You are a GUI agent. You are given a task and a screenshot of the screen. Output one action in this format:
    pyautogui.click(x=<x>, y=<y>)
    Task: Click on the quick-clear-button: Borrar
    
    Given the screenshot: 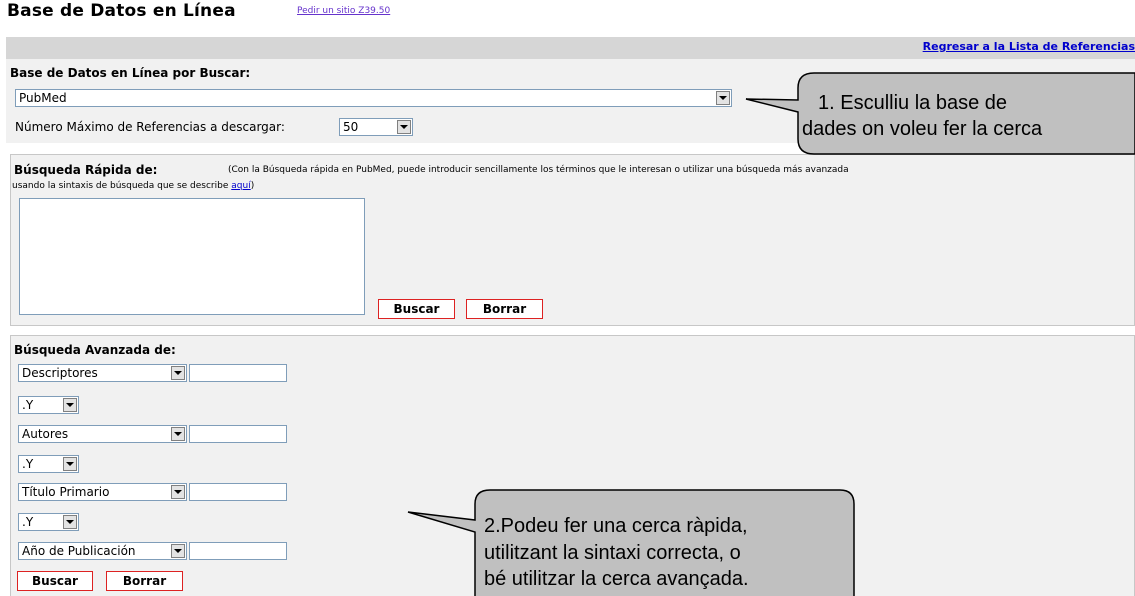 What is the action you would take?
    pyautogui.click(x=504, y=309)
    